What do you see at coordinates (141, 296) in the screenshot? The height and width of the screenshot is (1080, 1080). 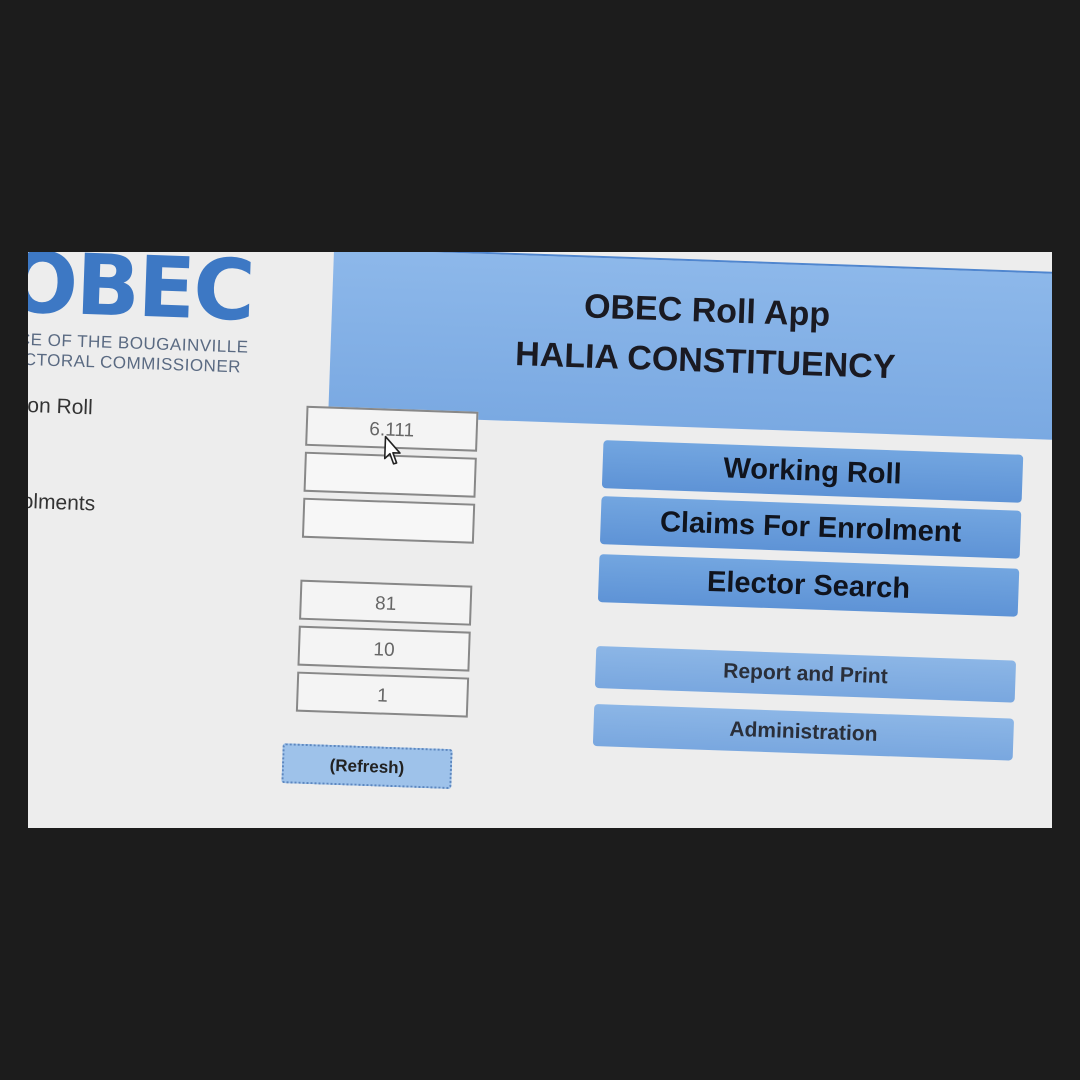 I see `obec-logo: OBEC` at bounding box center [141, 296].